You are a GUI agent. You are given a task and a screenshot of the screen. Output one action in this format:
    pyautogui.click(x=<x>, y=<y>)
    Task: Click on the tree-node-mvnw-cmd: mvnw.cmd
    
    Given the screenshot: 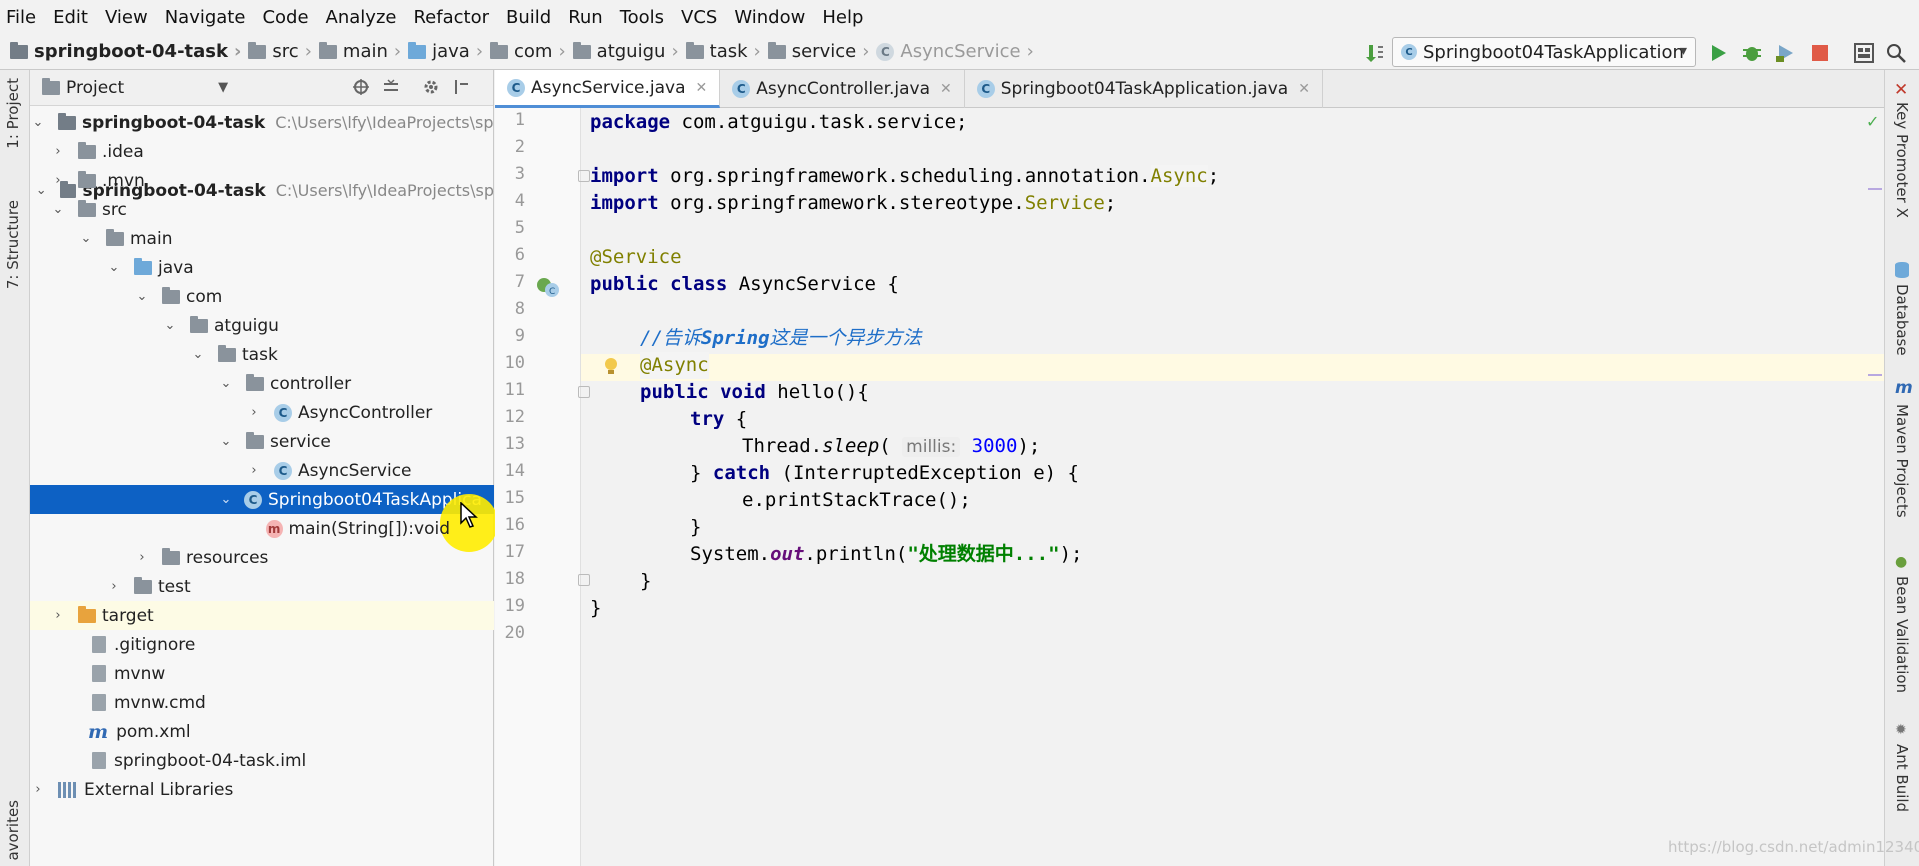 What is the action you would take?
    pyautogui.click(x=262, y=702)
    